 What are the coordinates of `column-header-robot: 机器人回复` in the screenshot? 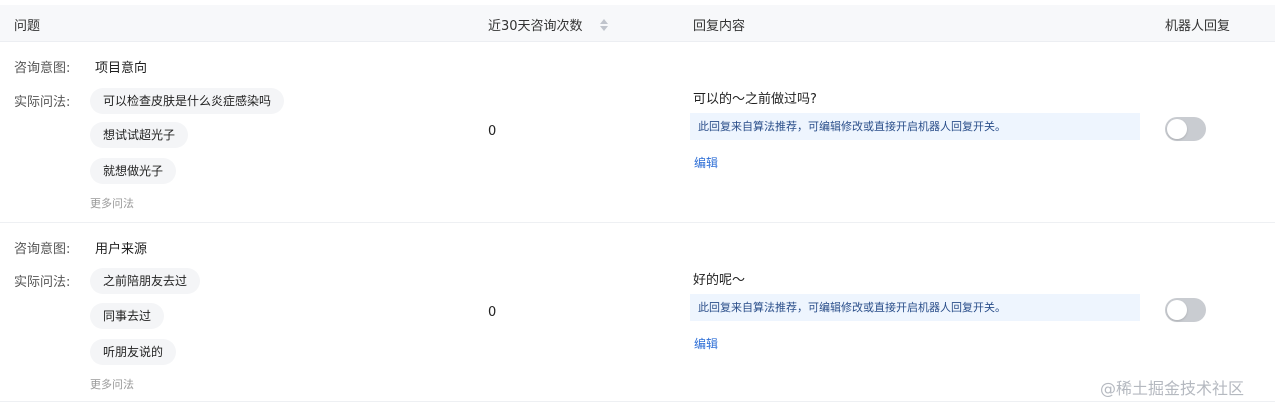 It's located at (1198, 26).